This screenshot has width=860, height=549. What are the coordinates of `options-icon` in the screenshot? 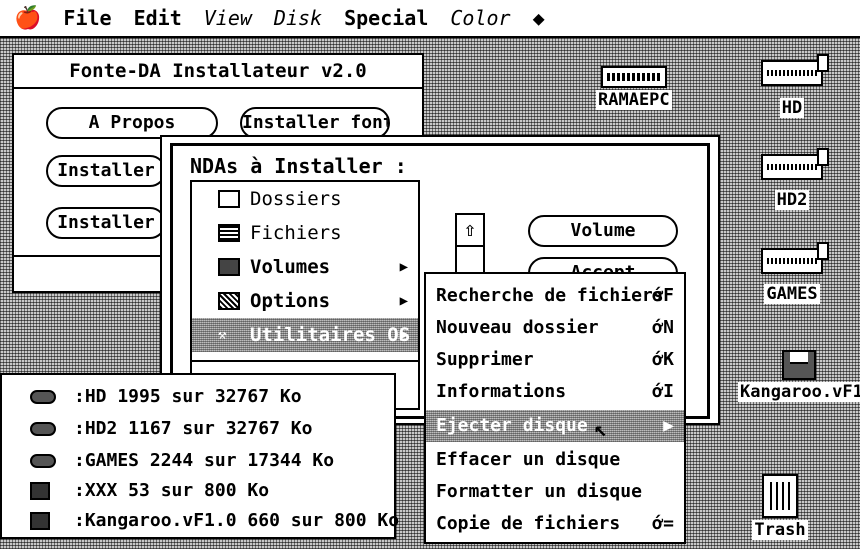 It's located at (229, 301).